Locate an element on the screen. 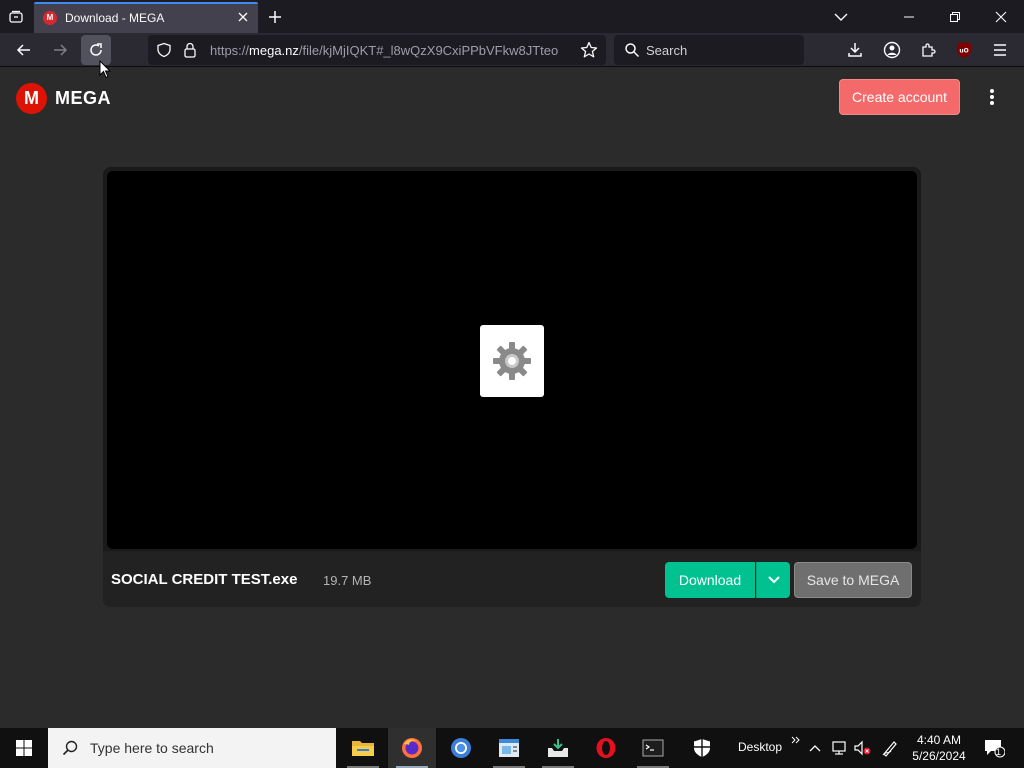 Image resolution: width=1024 pixels, height=768 pixels. windows-security-shield-icon is located at coordinates (702, 748).